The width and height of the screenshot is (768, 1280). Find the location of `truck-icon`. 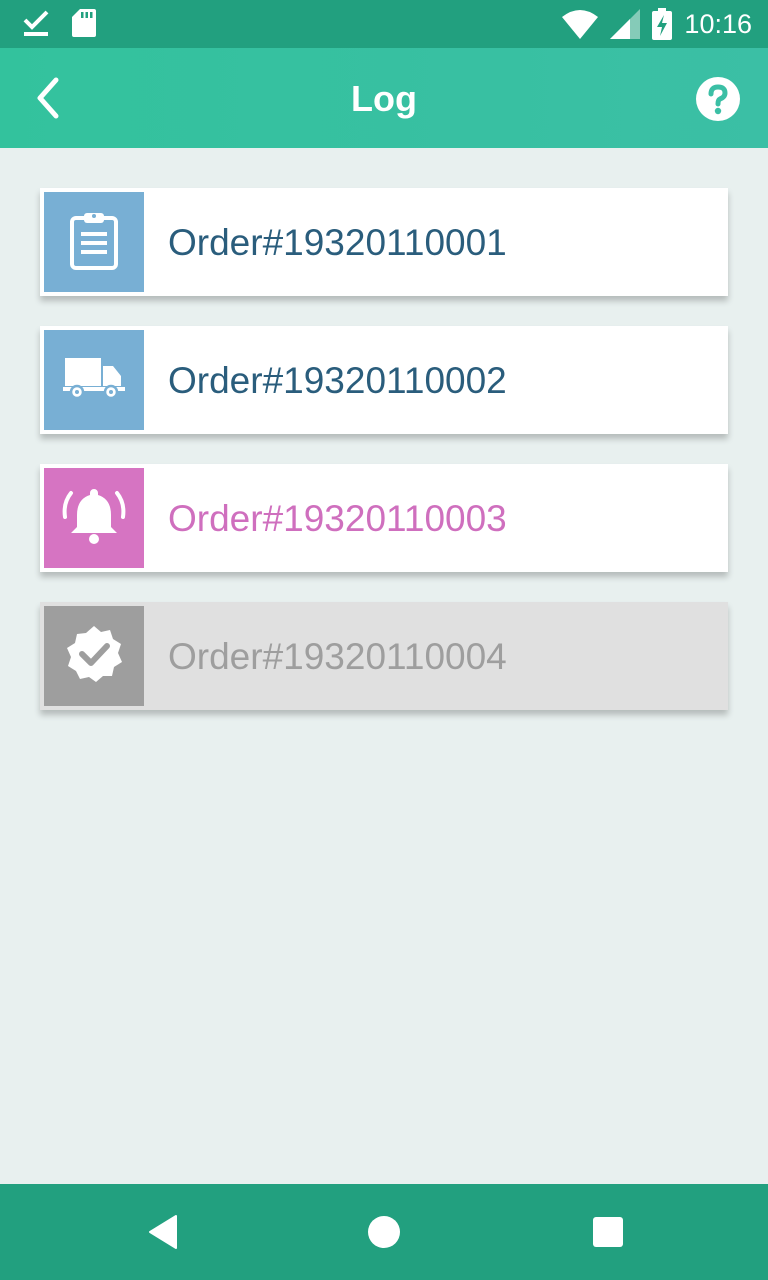

truck-icon is located at coordinates (94, 380).